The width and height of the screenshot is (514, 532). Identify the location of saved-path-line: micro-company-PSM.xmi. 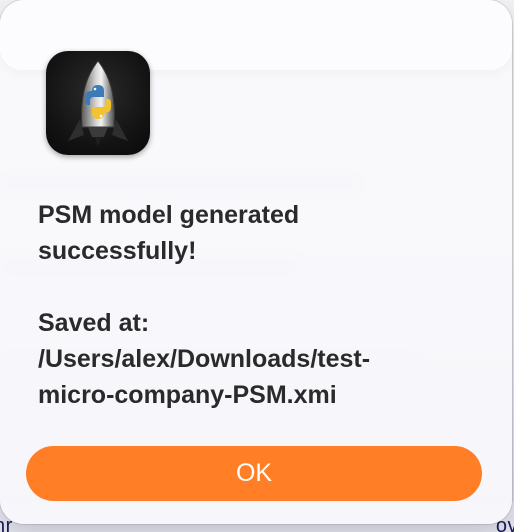
(187, 395).